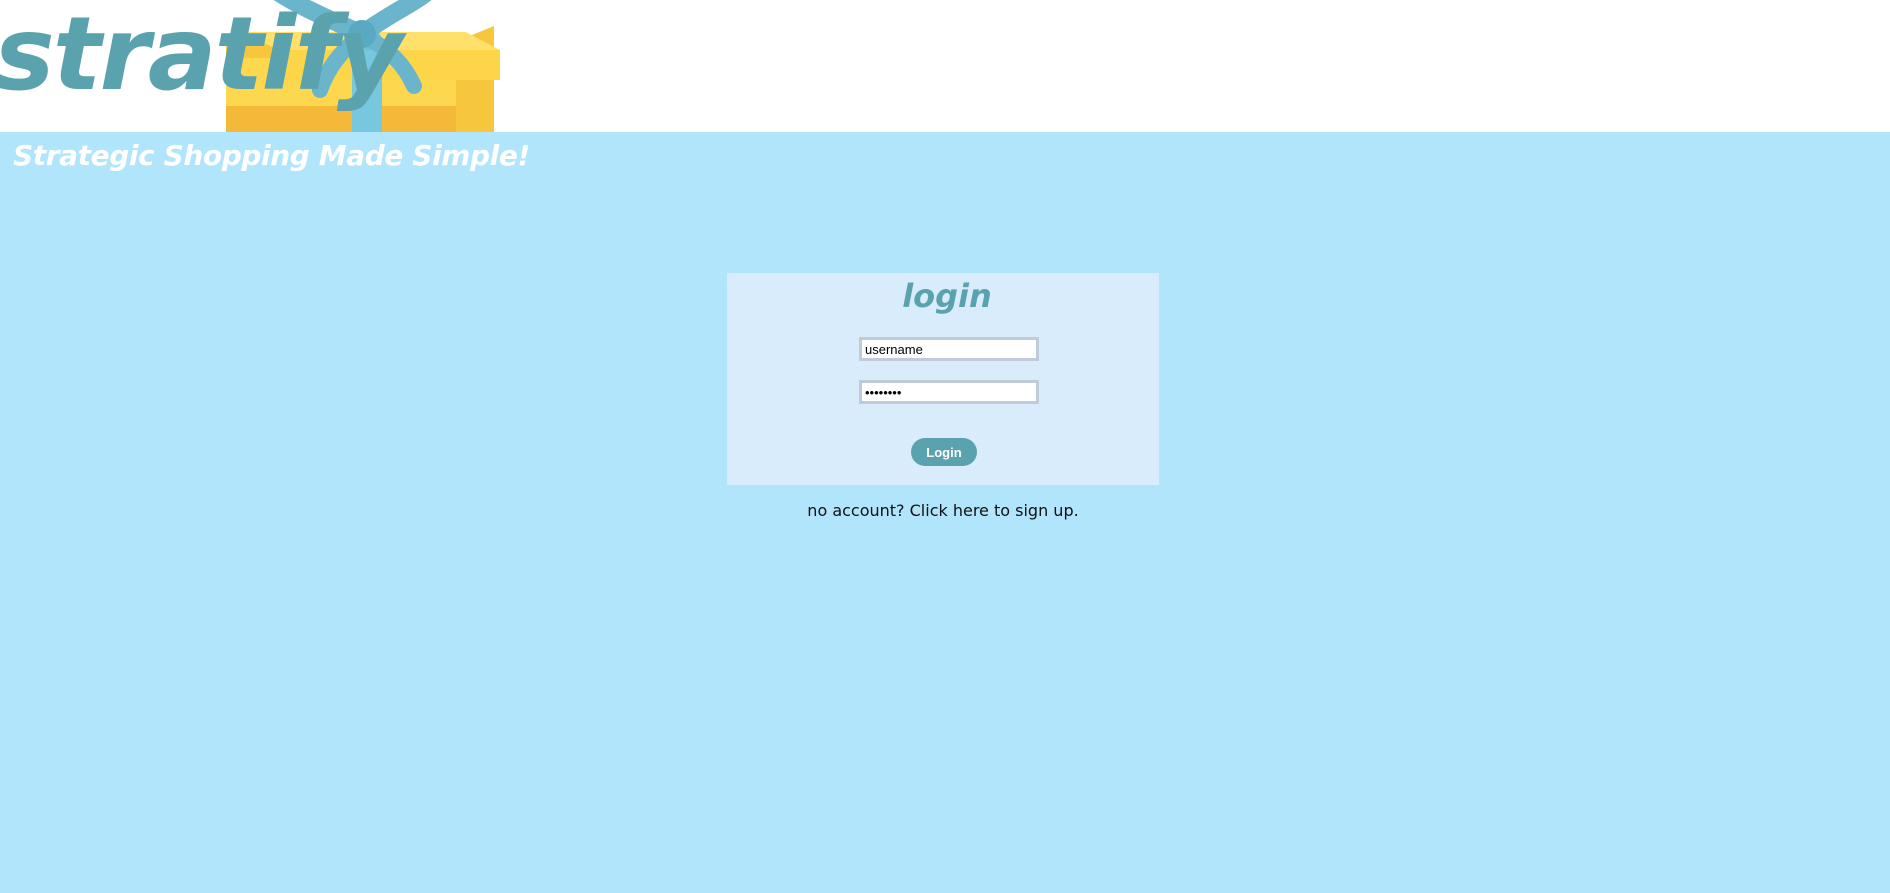  What do you see at coordinates (944, 452) in the screenshot?
I see `login-button: Login` at bounding box center [944, 452].